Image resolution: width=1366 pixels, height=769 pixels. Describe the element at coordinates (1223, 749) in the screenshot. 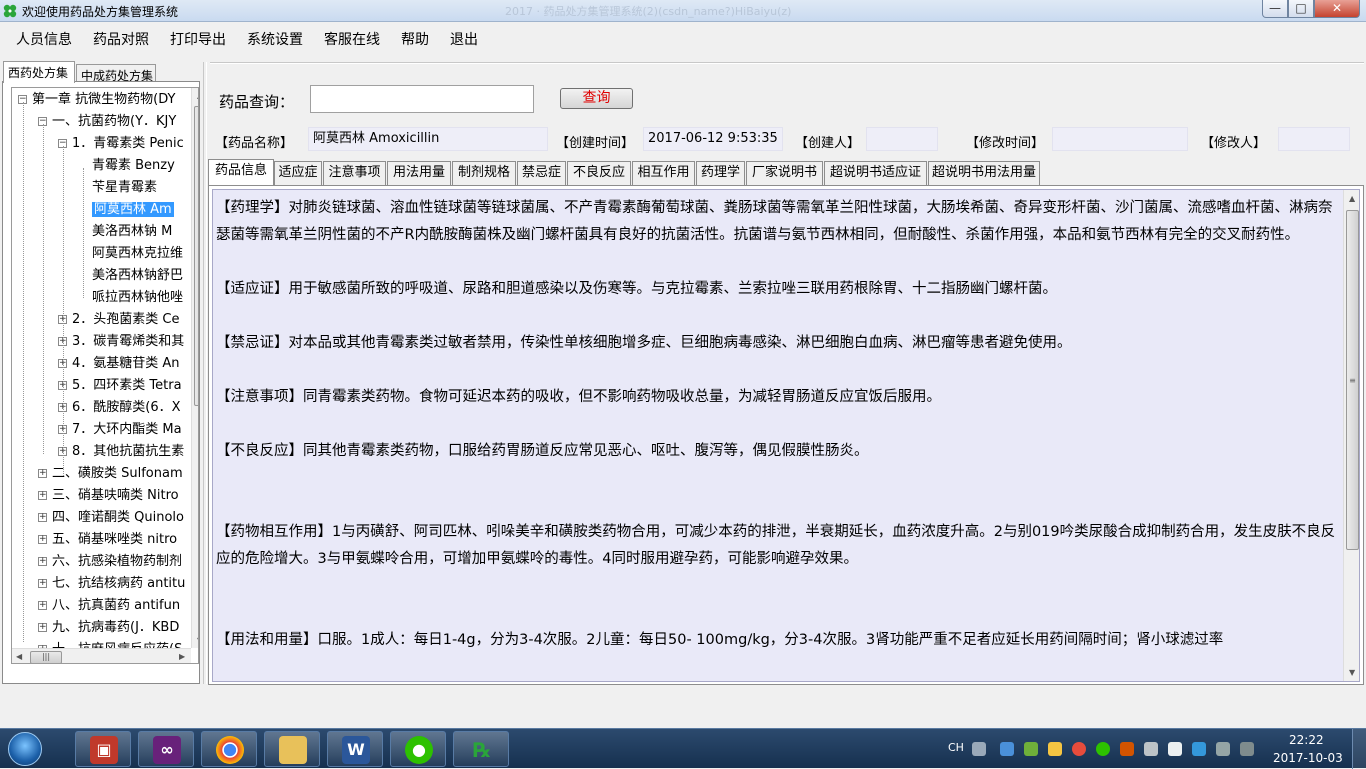

I see `volume-icon` at that location.